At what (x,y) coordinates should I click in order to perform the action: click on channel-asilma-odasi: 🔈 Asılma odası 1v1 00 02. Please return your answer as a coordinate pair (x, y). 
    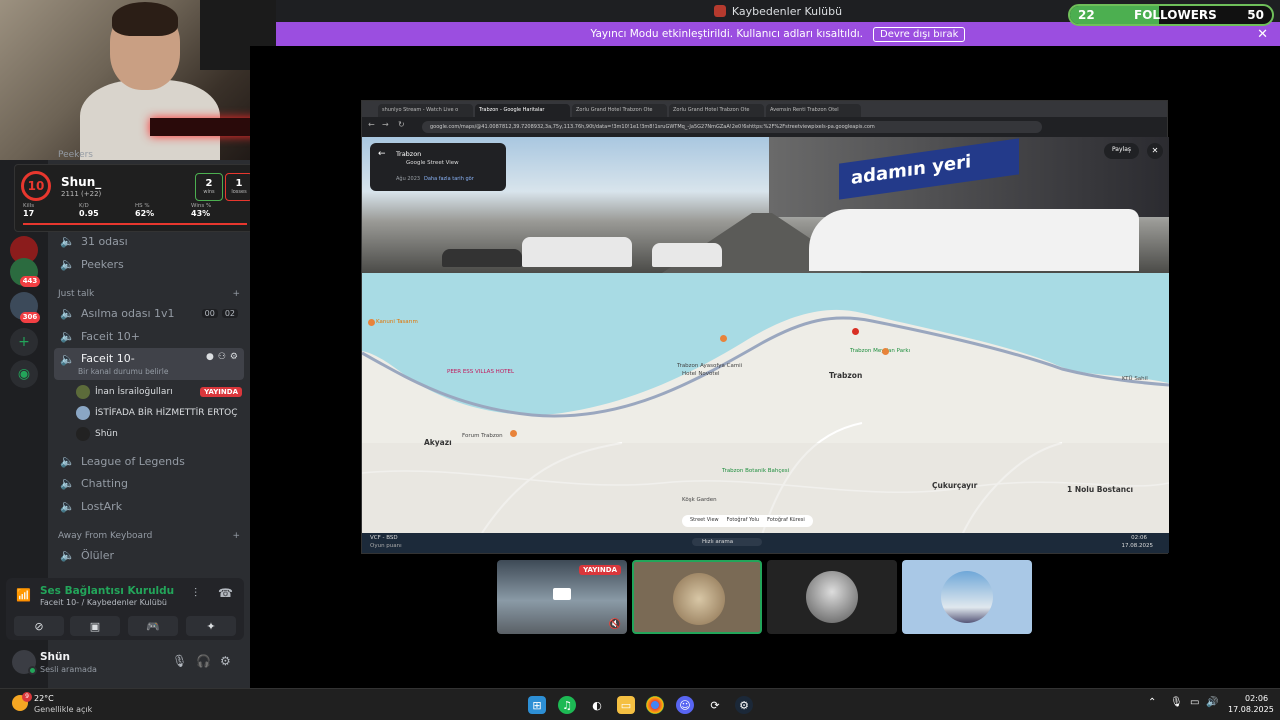
    Looking at the image, I should click on (149, 313).